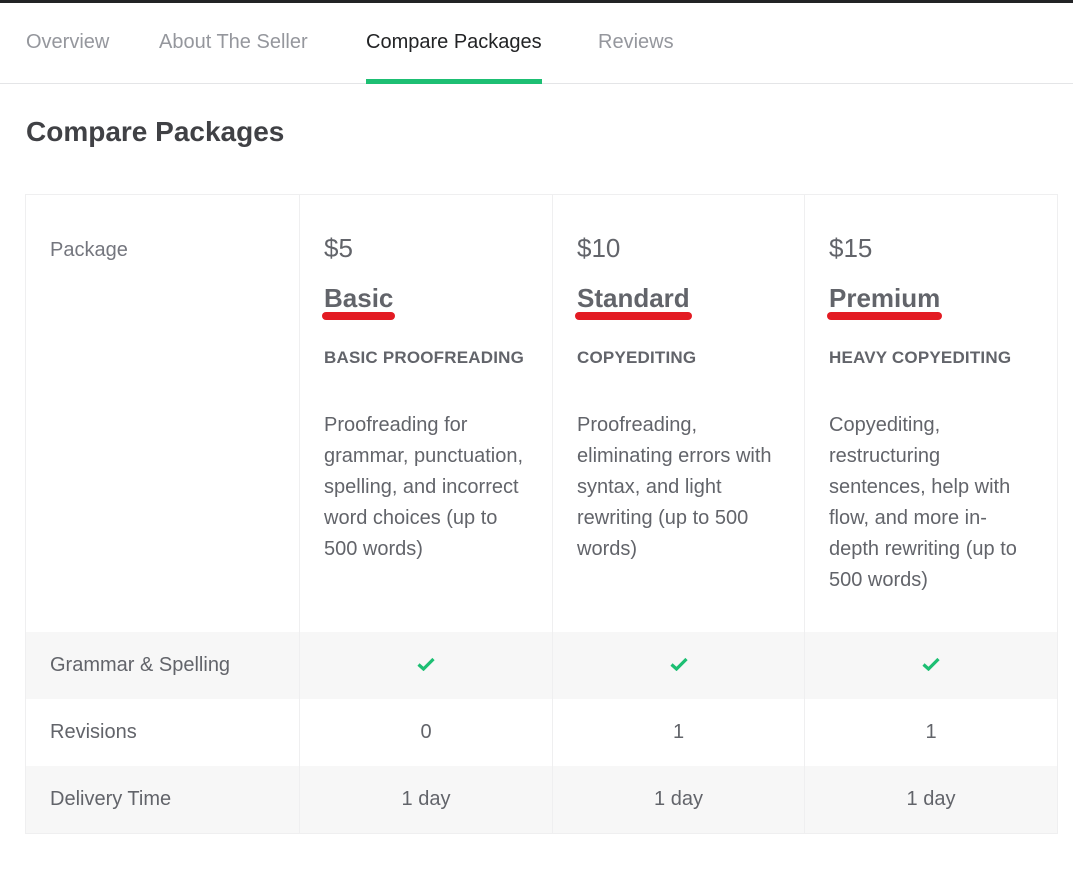 The image size is (1073, 882). I want to click on package-name: Standard, so click(633, 301).